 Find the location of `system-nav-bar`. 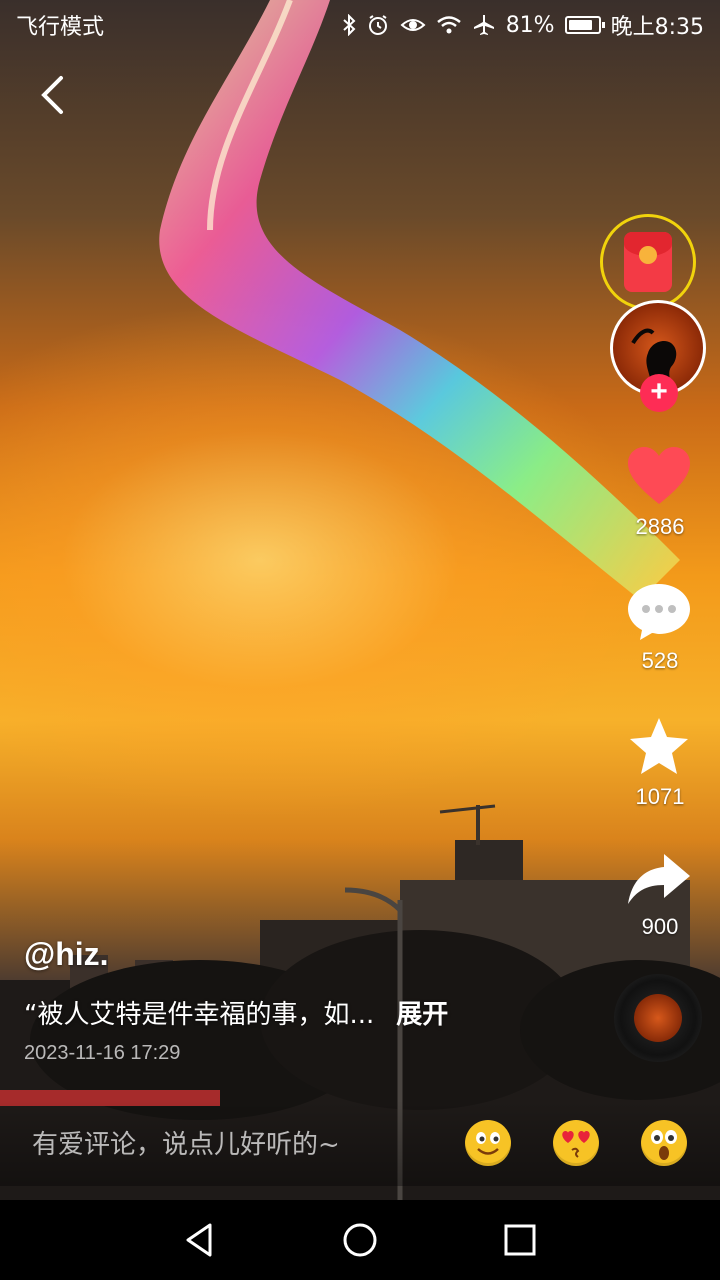

system-nav-bar is located at coordinates (360, 1240).